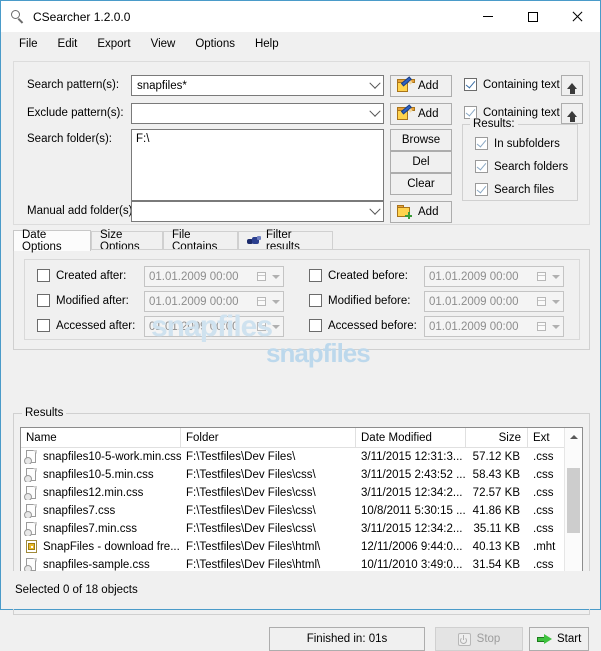  What do you see at coordinates (421, 140) in the screenshot?
I see `browse-button: Browse` at bounding box center [421, 140].